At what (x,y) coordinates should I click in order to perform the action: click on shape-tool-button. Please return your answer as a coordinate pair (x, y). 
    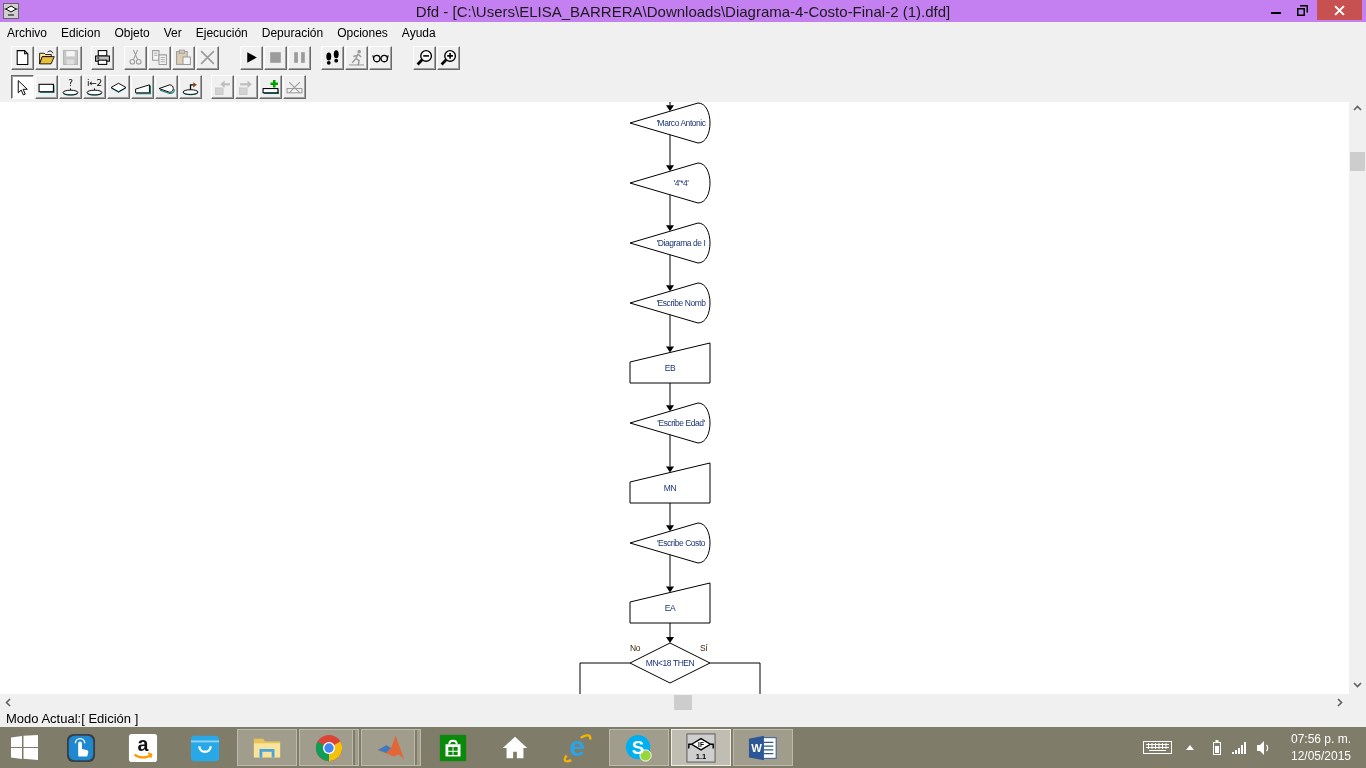
    Looking at the image, I should click on (22, 87).